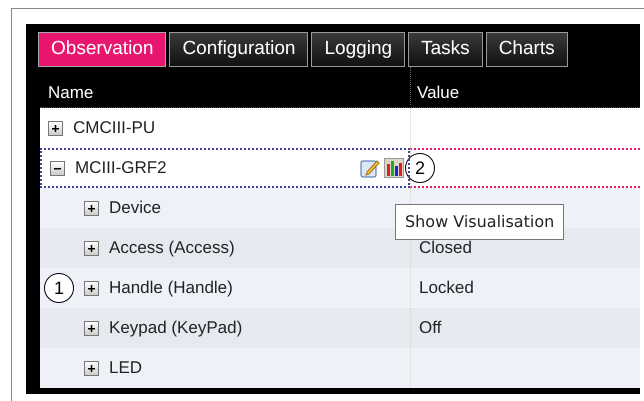 The image size is (644, 401). I want to click on tree-item-label: Device, so click(135, 208).